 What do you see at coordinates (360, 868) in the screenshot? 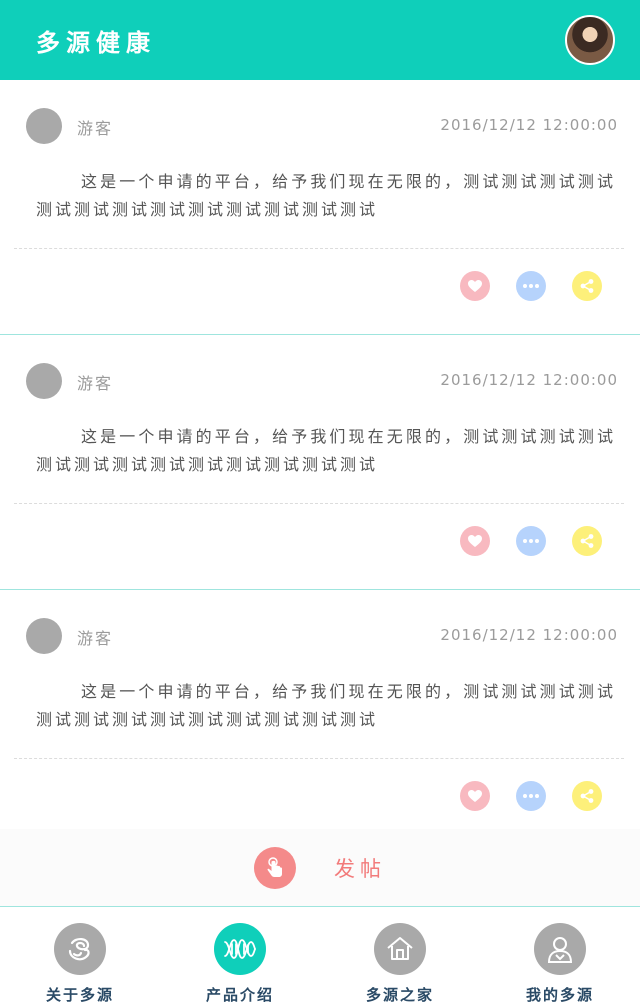
I see `new-post-label: 发帖` at bounding box center [360, 868].